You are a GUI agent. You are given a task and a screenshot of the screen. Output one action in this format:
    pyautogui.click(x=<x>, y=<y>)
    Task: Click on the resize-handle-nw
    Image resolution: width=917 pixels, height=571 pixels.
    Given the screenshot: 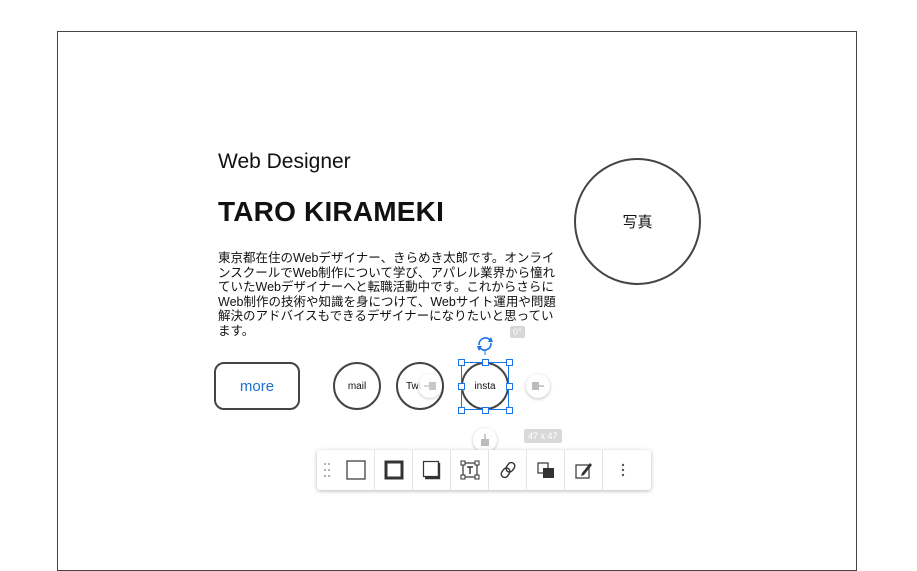 What is the action you would take?
    pyautogui.click(x=461, y=362)
    